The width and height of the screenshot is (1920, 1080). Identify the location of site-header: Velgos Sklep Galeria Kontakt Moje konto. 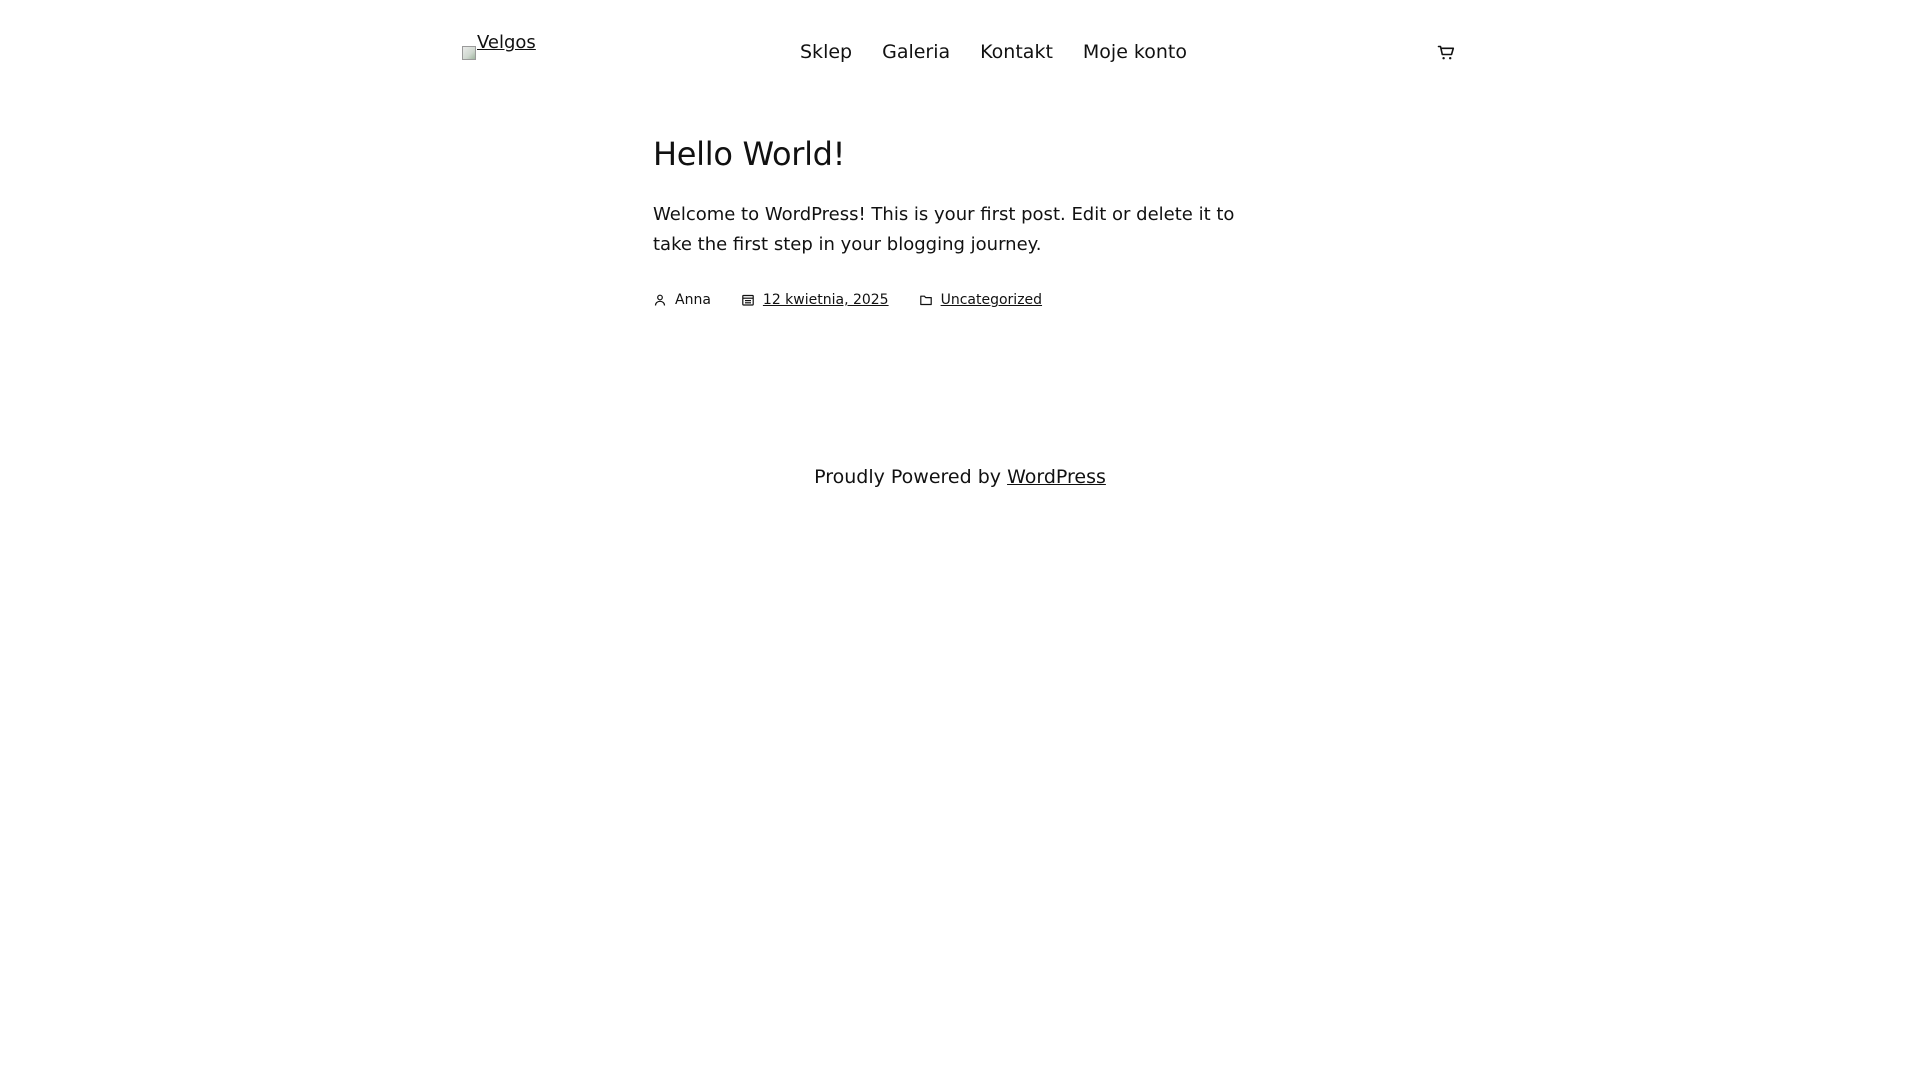
(960, 52).